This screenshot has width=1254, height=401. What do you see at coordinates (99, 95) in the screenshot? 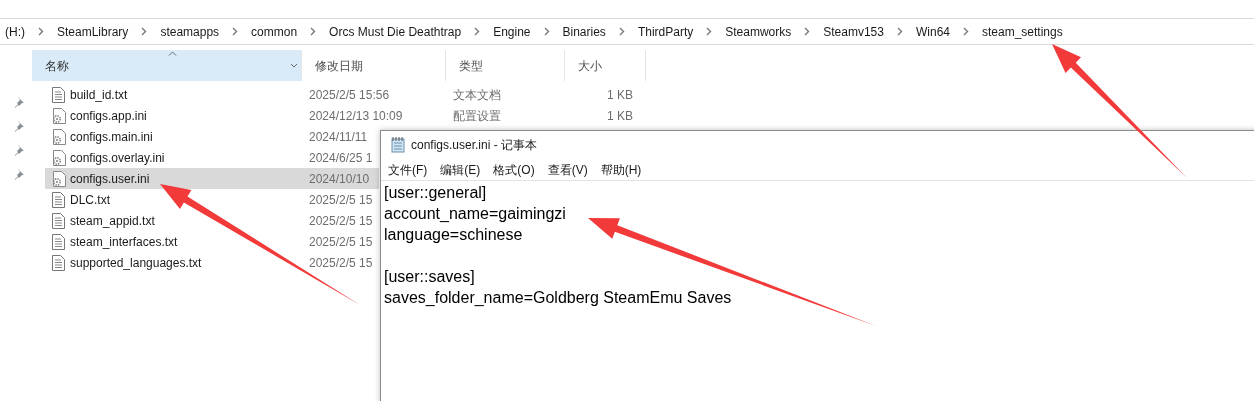
I see `file-name: build_id.txt` at bounding box center [99, 95].